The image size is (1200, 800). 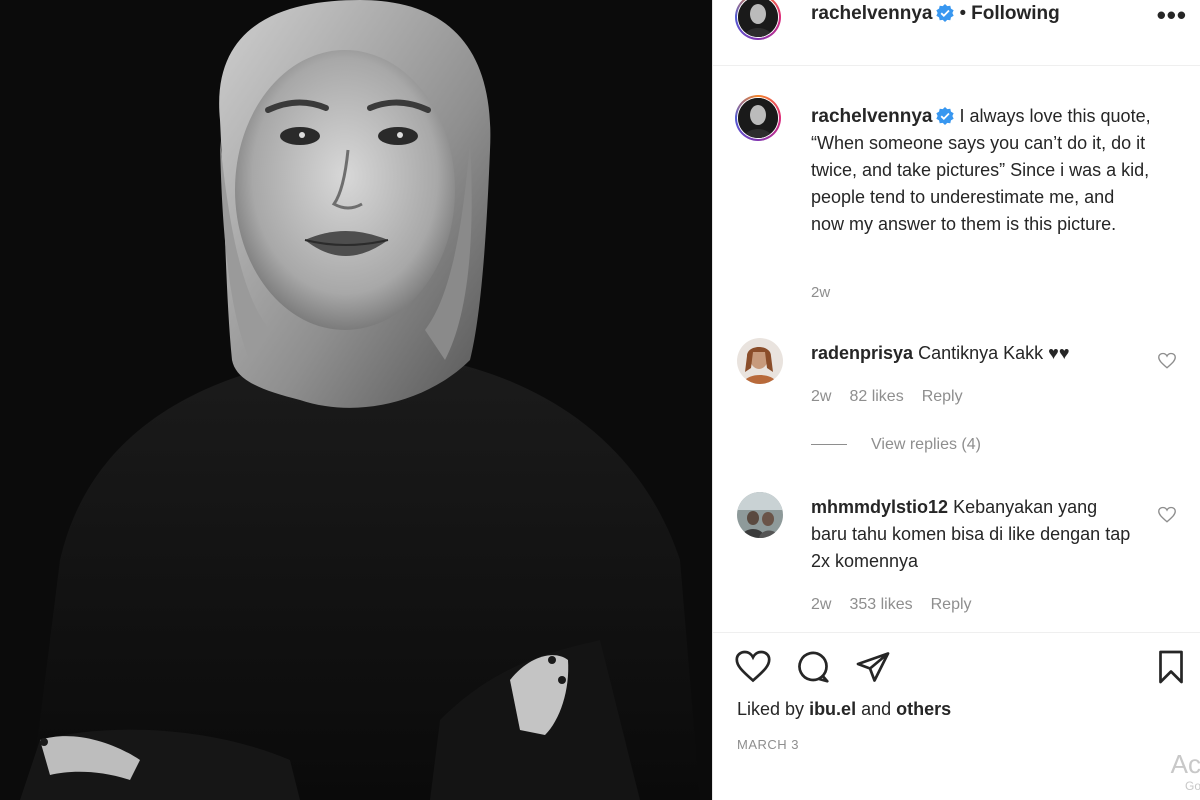 I want to click on replies-divider, so click(x=829, y=445).